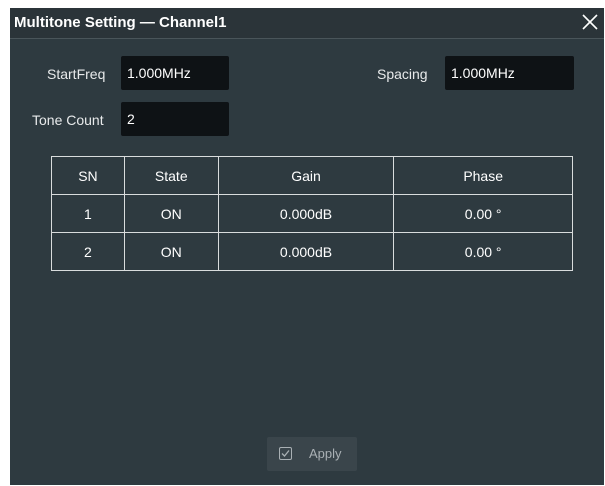  I want to click on table-header-row: SN State Gain Phase, so click(312, 175).